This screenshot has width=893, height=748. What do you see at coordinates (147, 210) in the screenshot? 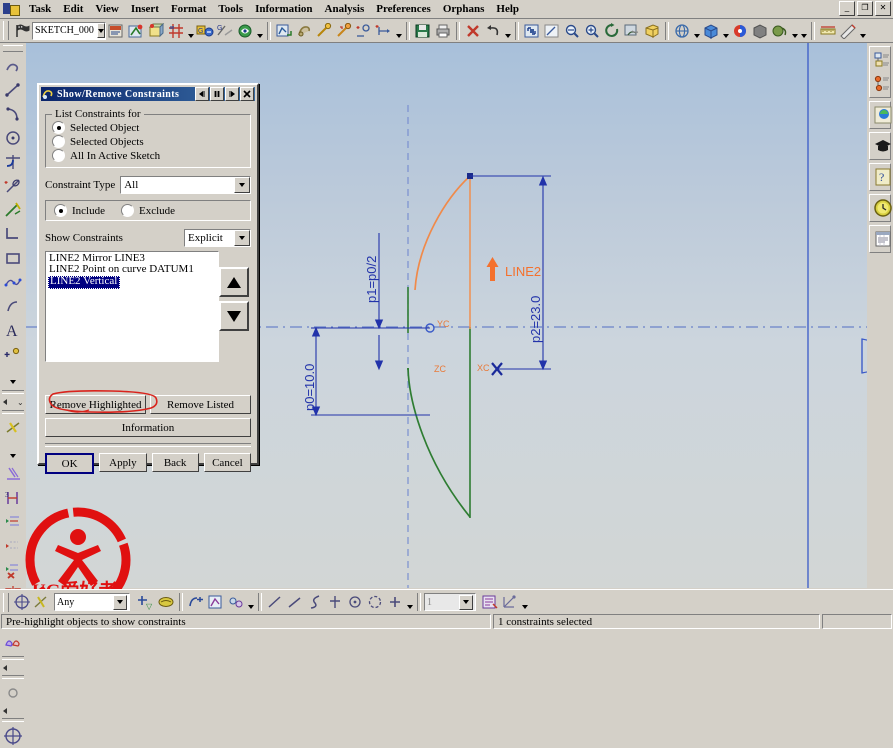
I see `radio-exclude: Exclude` at bounding box center [147, 210].